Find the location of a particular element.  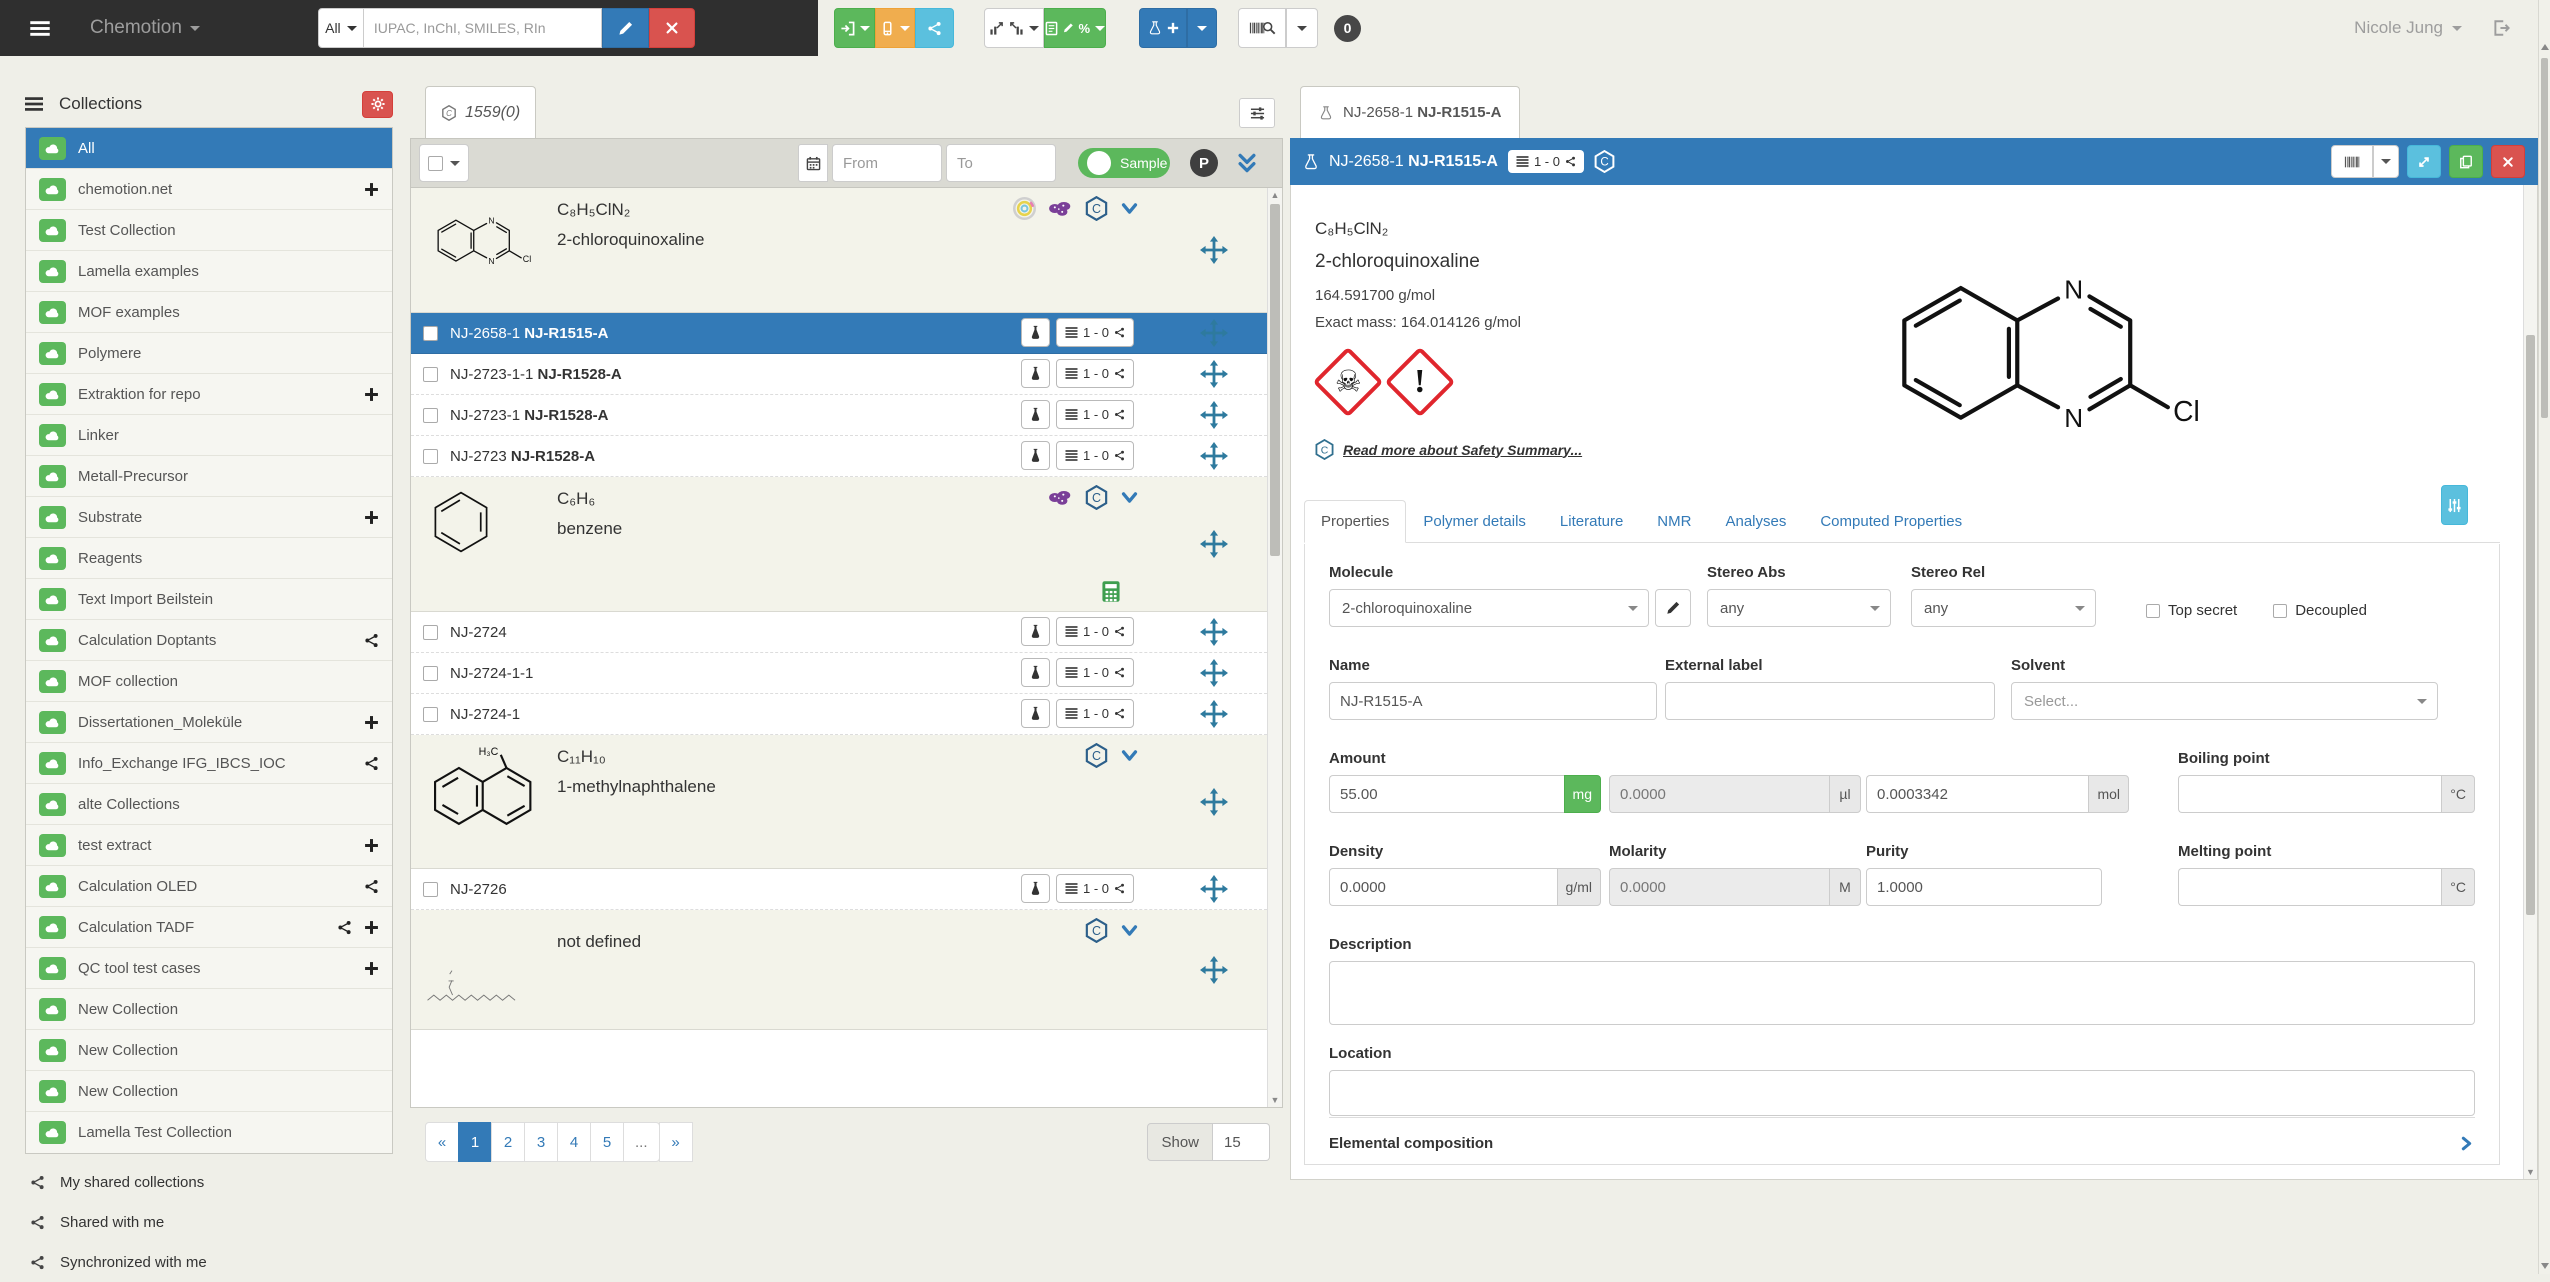

description-textarea is located at coordinates (1902, 993).